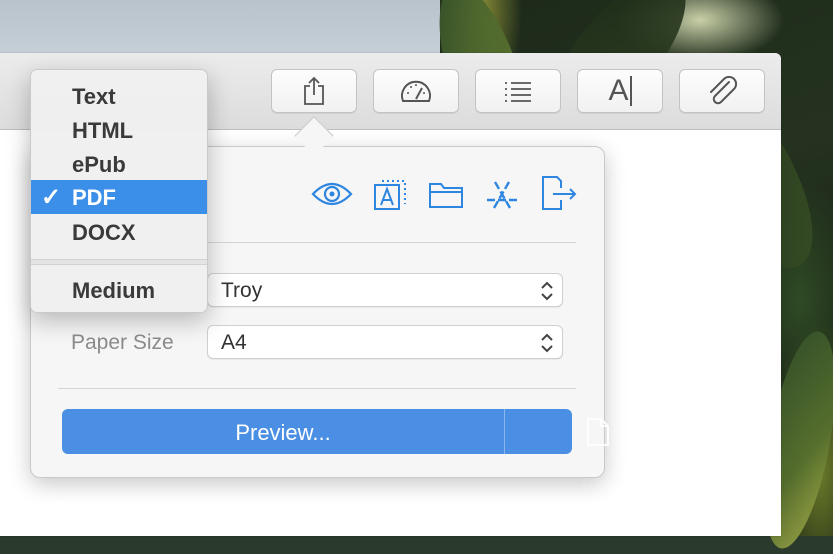 This screenshot has height=554, width=833. Describe the element at coordinates (598, 435) in the screenshot. I see `document-icon` at that location.